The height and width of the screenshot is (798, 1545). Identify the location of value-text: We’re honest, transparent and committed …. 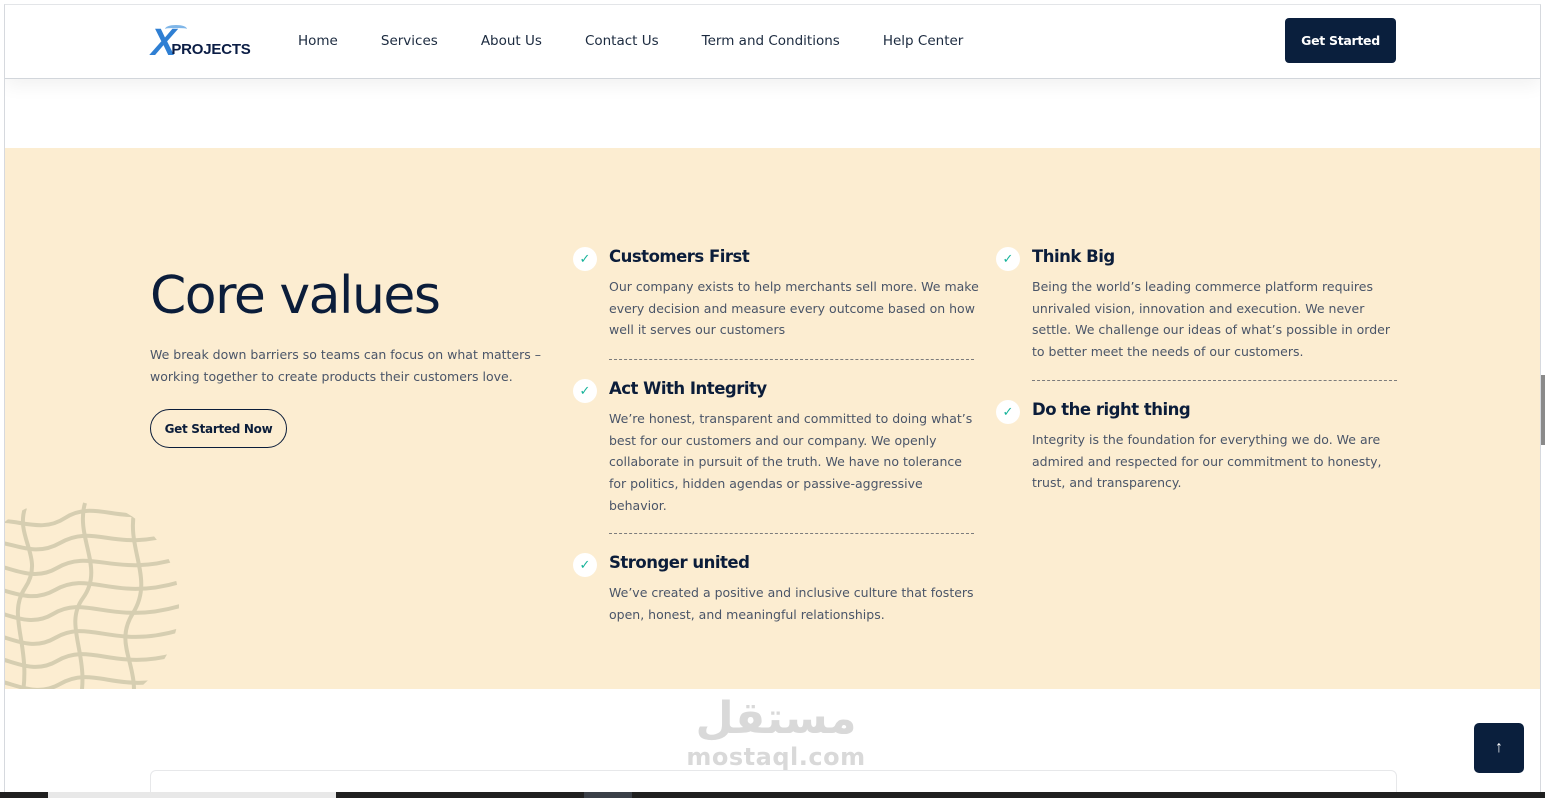
(791, 462).